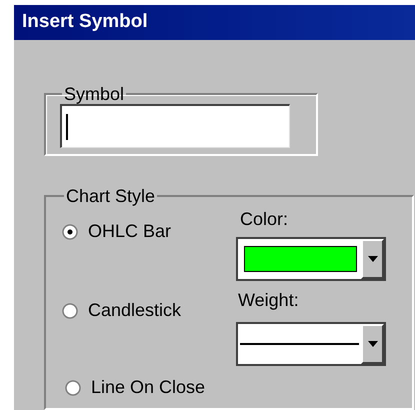  What do you see at coordinates (265, 220) in the screenshot?
I see `color-label: Color:` at bounding box center [265, 220].